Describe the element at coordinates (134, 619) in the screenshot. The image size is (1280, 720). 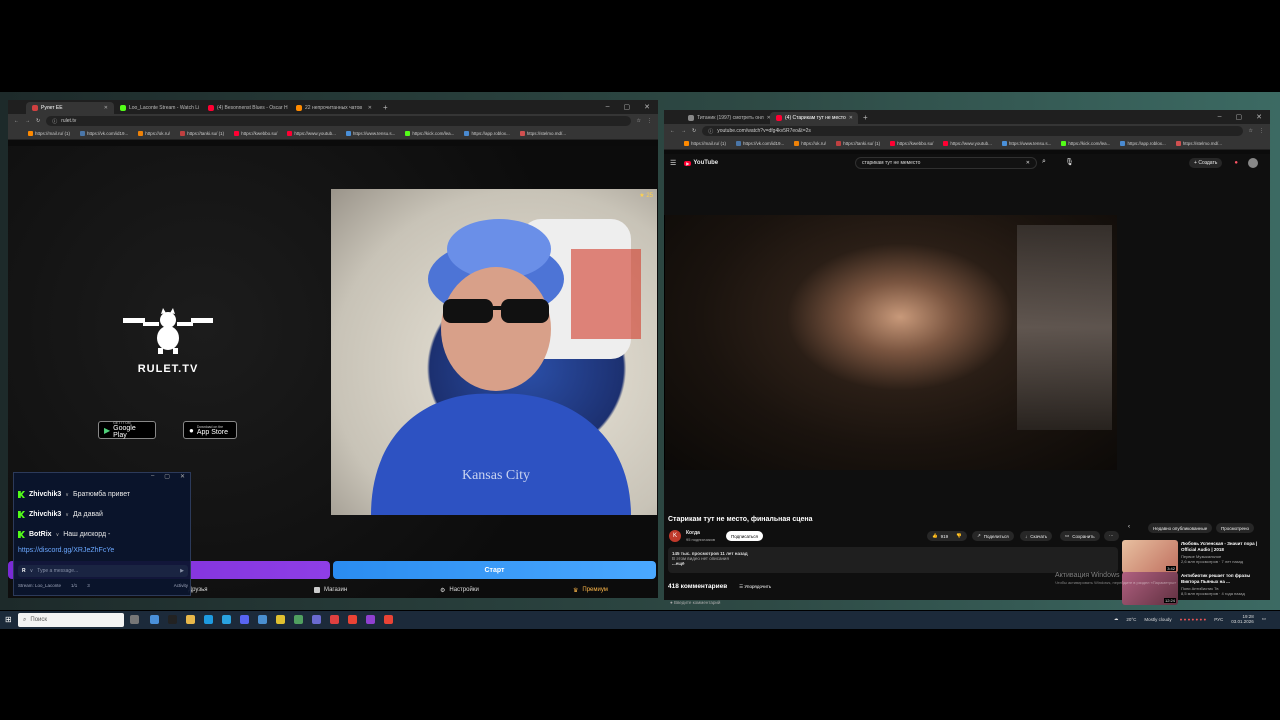
I see `task-view-icon` at that location.